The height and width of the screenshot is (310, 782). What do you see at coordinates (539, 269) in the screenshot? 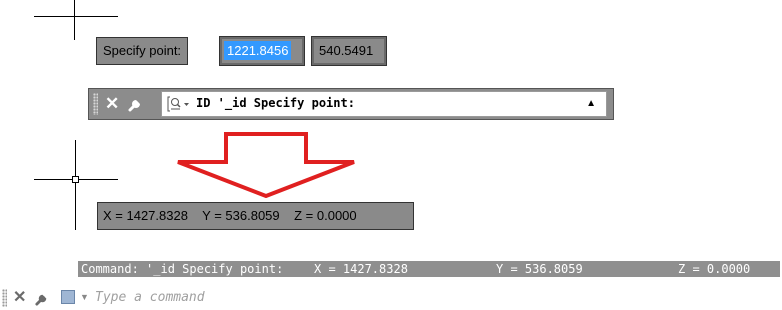
I see `history-y: Y = 536.8059` at bounding box center [539, 269].